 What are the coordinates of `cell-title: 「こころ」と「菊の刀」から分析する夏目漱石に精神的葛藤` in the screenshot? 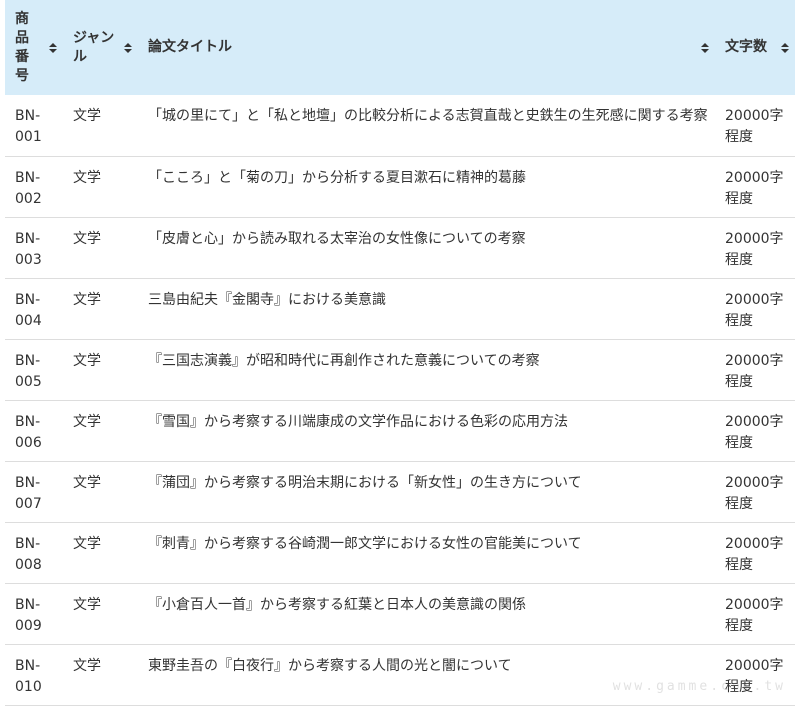 It's located at (337, 177).